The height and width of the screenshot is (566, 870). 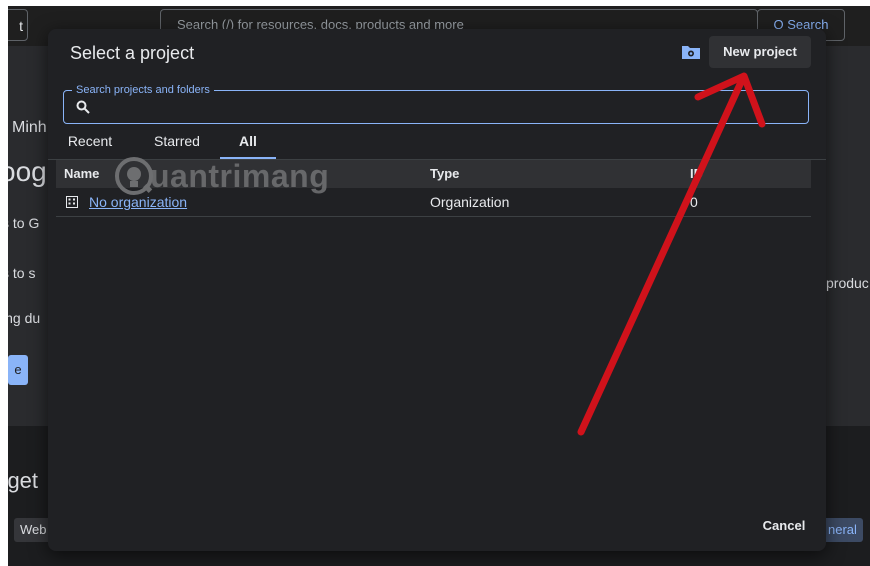 What do you see at coordinates (18, 25) in the screenshot?
I see `background-left-button: t` at bounding box center [18, 25].